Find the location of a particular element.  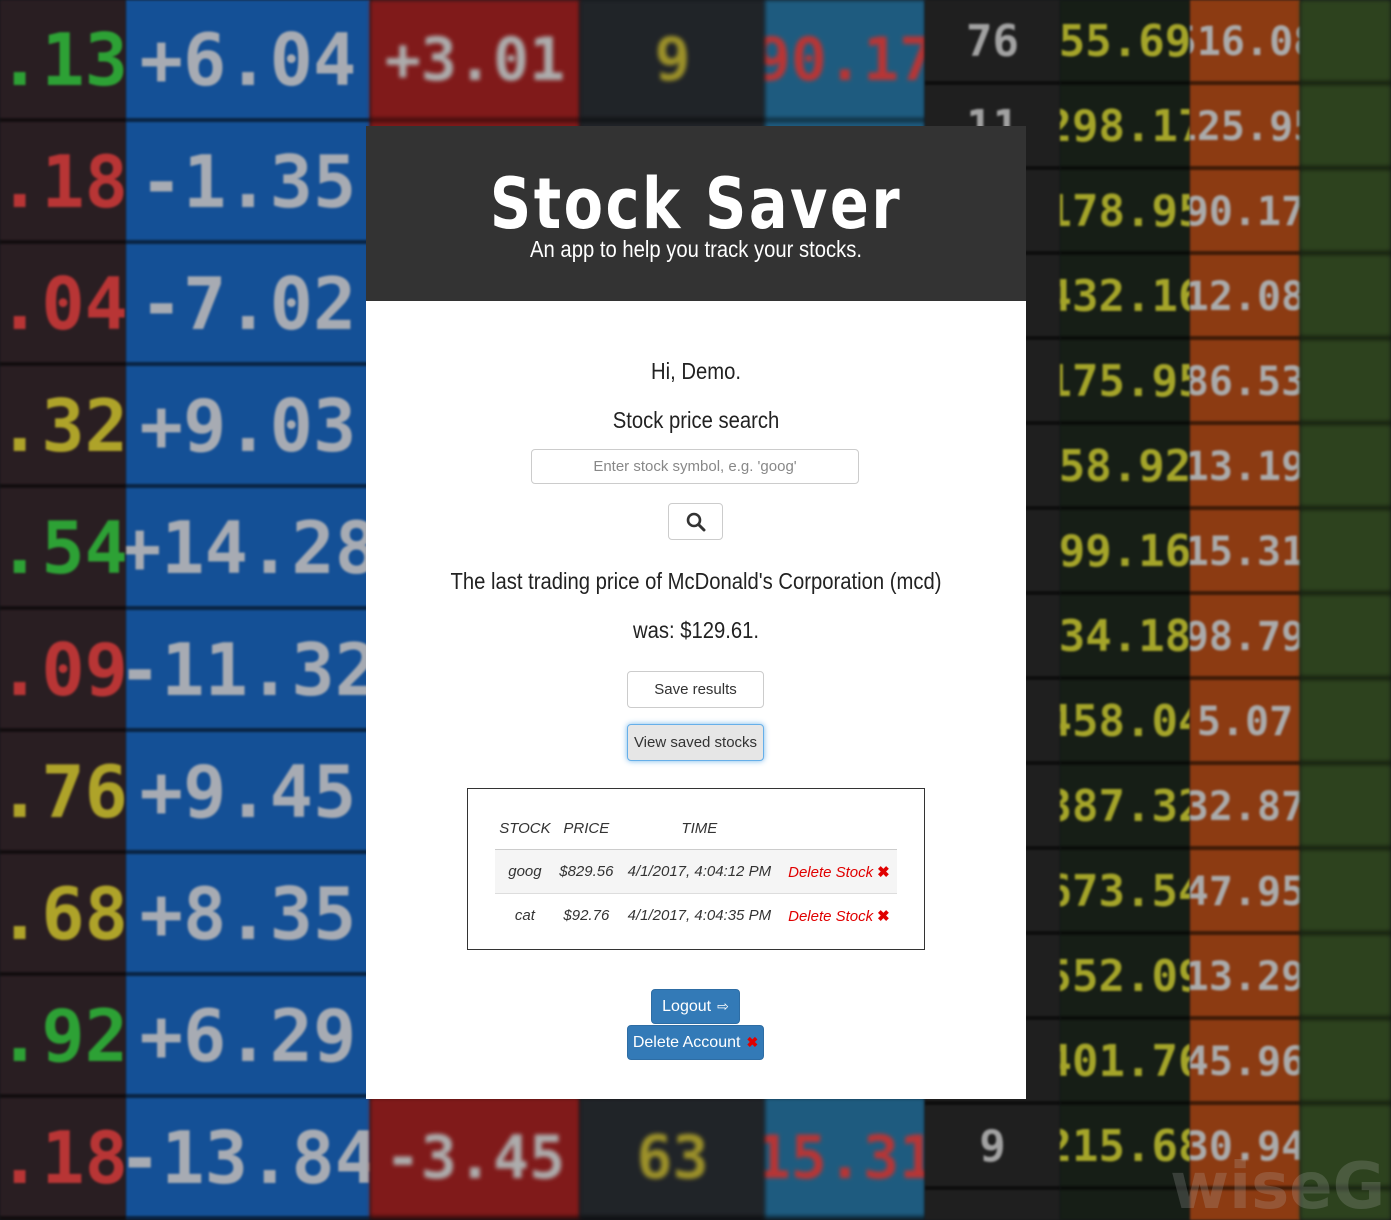

ticker-value: +3.01 is located at coordinates (475, 62).